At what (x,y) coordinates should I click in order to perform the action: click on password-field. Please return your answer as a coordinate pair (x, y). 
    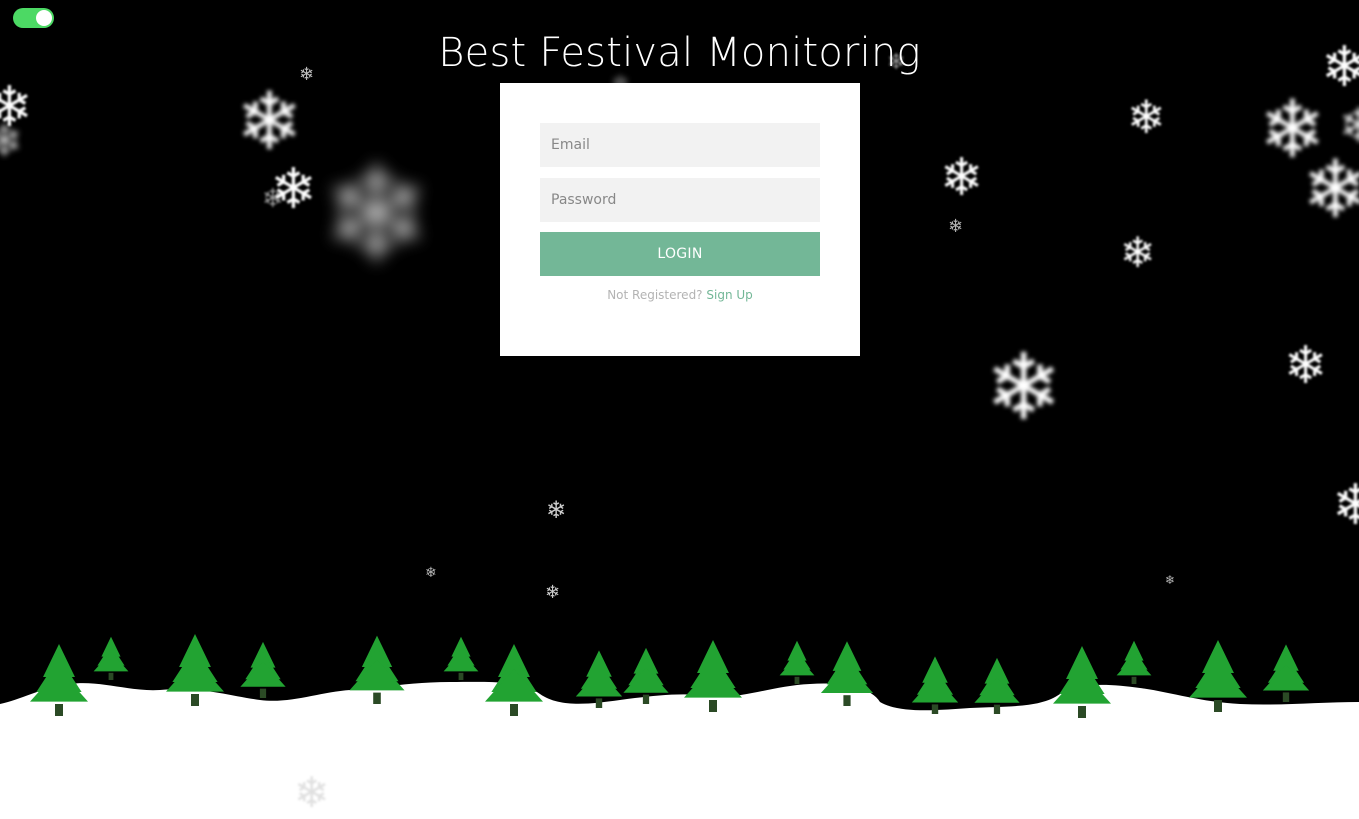
    Looking at the image, I should click on (680, 200).